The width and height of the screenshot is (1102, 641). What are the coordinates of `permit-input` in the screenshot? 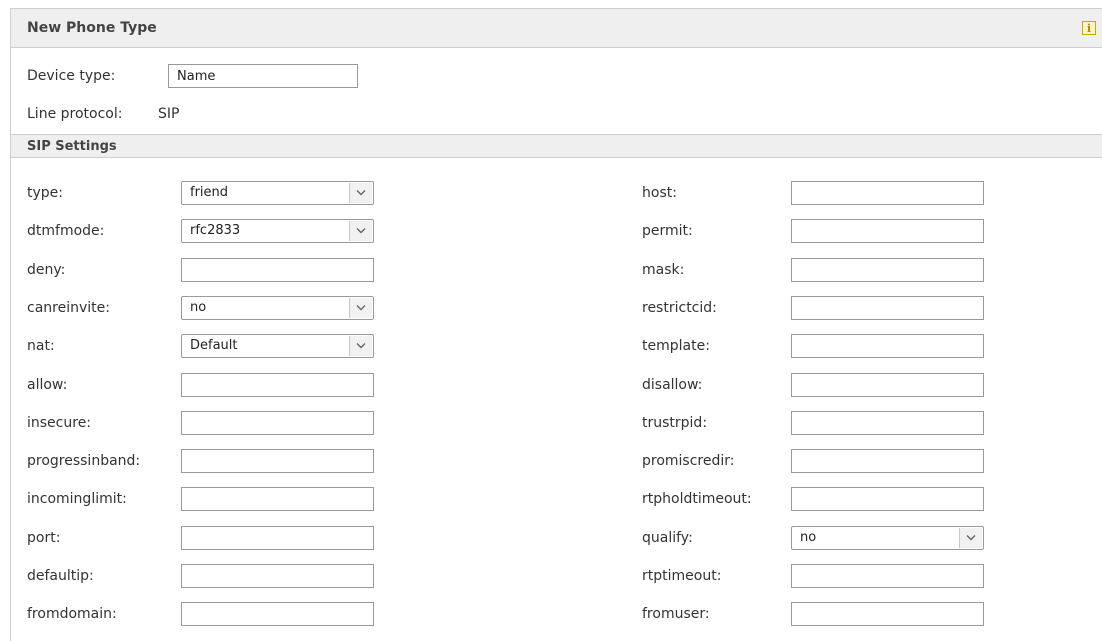 It's located at (887, 231).